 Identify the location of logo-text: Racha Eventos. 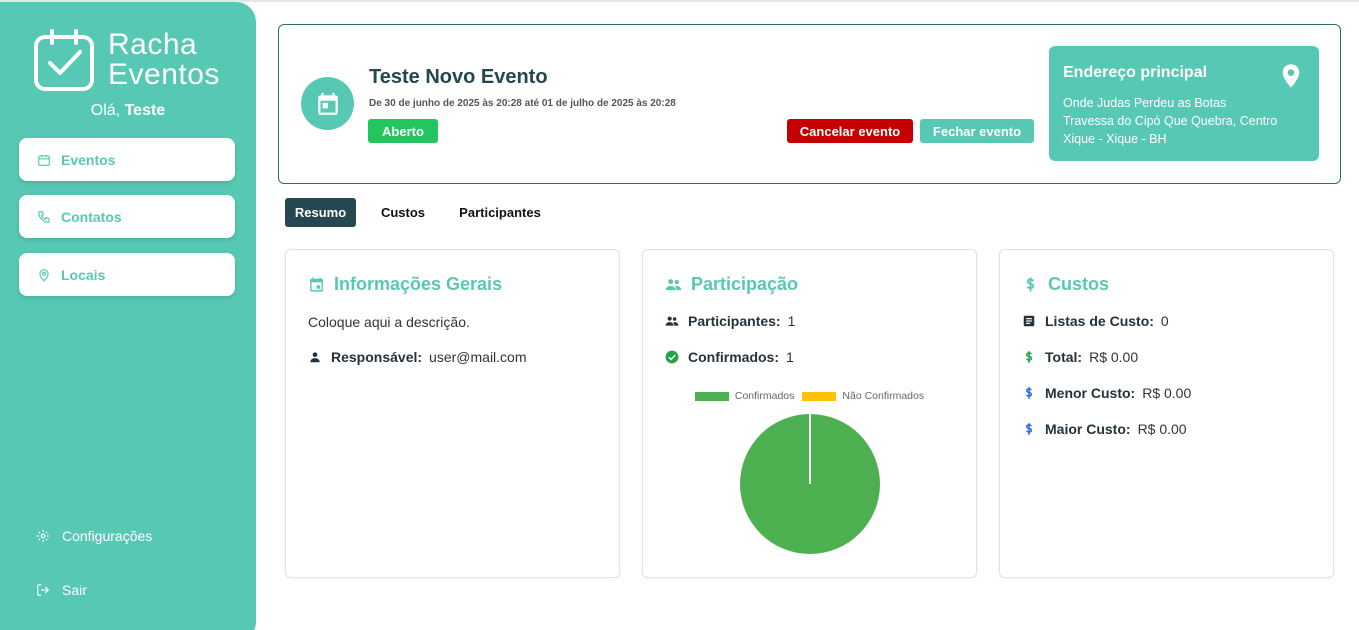
(164, 60).